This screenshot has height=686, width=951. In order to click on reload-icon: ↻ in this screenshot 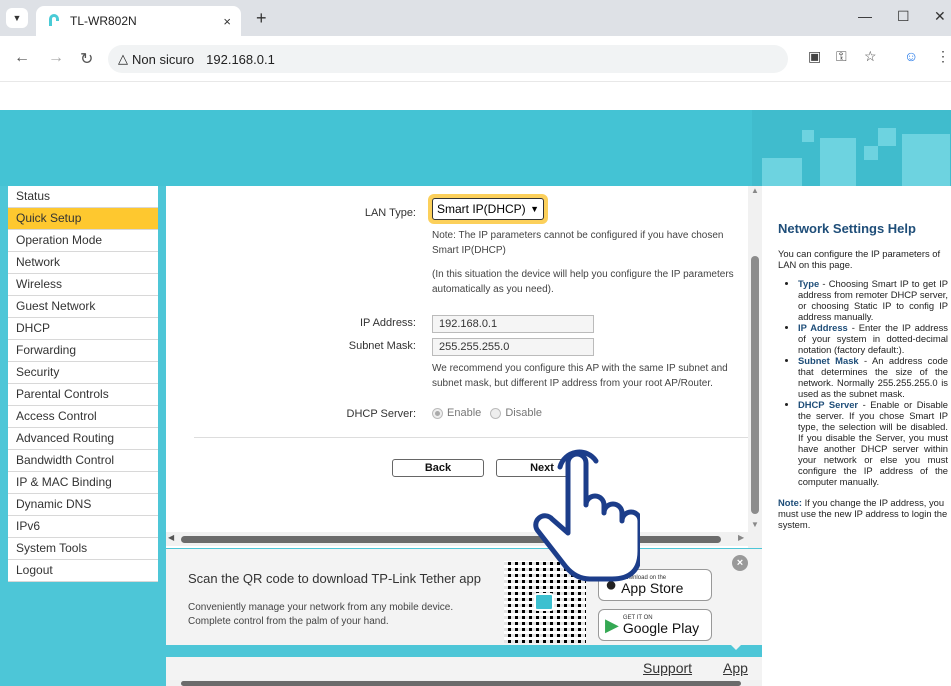, I will do `click(86, 59)`.